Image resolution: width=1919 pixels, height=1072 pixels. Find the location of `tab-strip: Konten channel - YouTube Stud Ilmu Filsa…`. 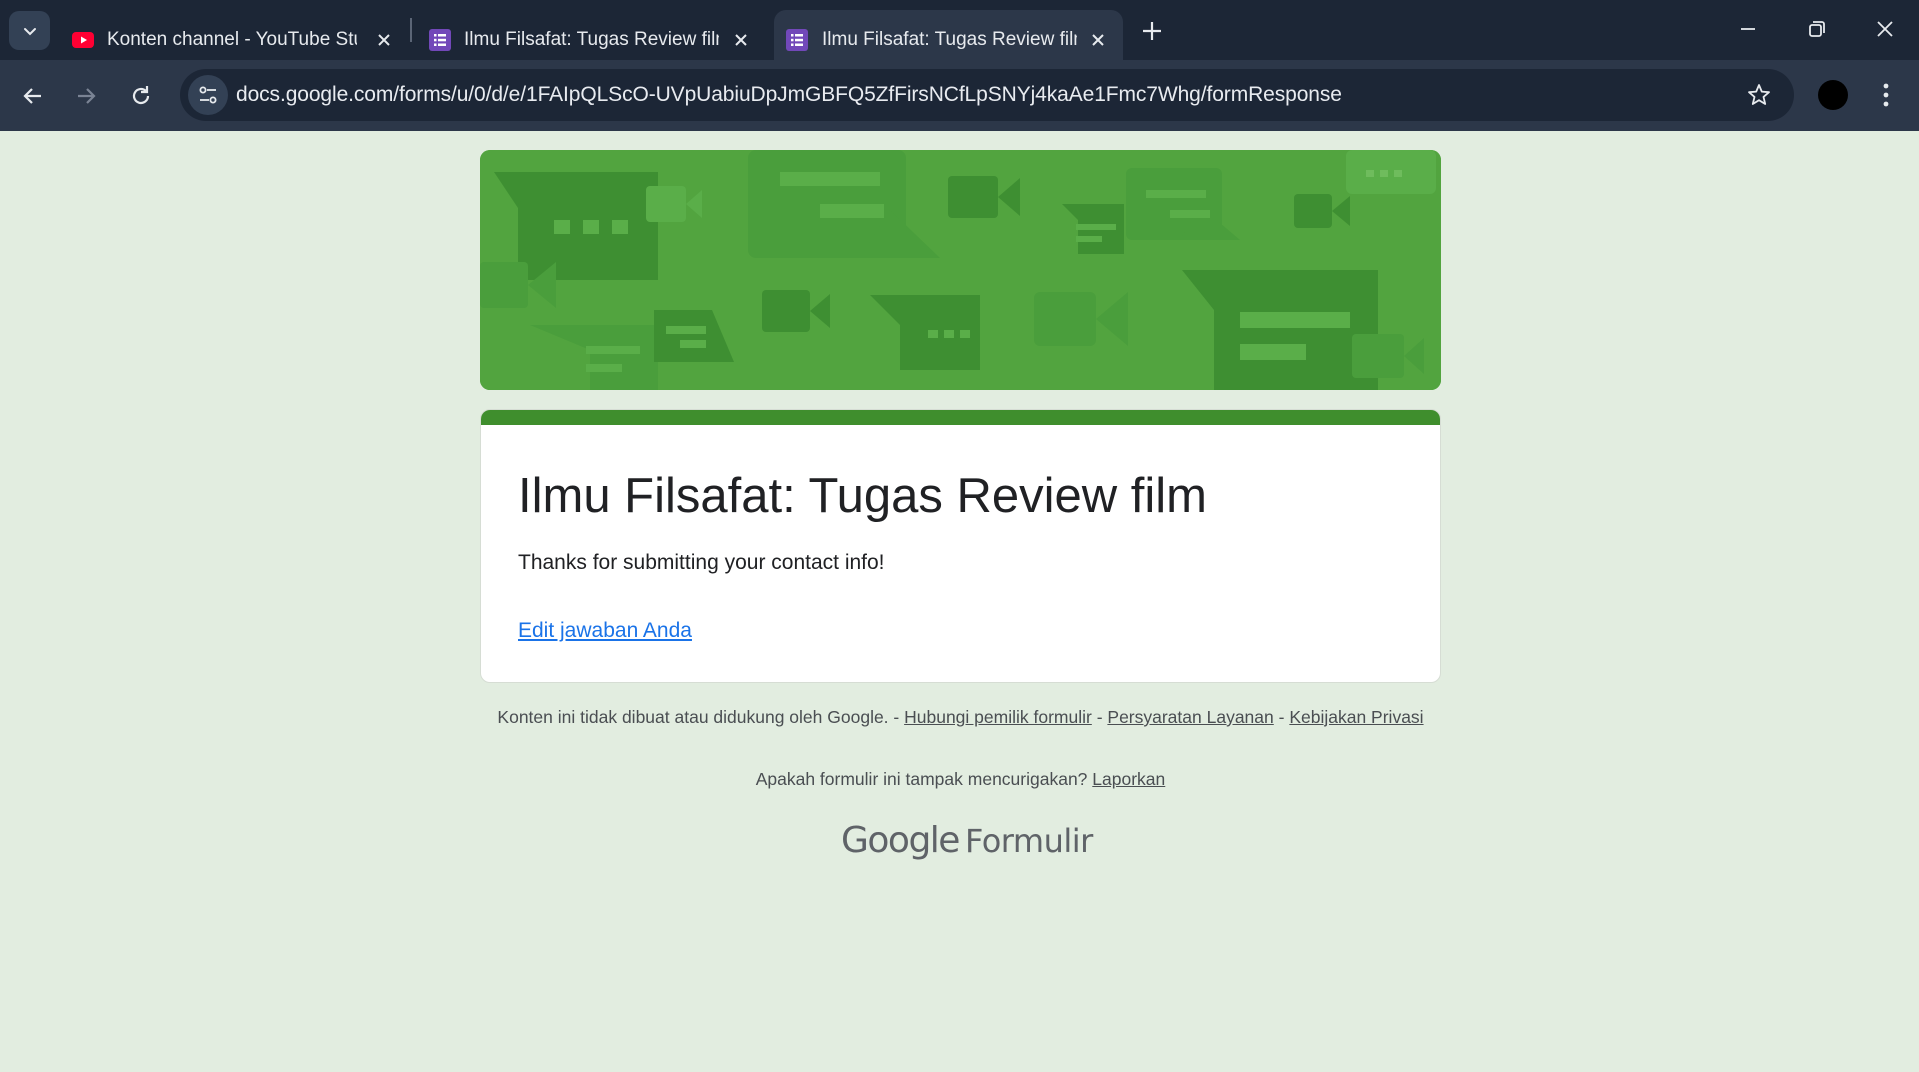

tab-strip: Konten channel - YouTube Stud Ilmu Filsa… is located at coordinates (959, 30).